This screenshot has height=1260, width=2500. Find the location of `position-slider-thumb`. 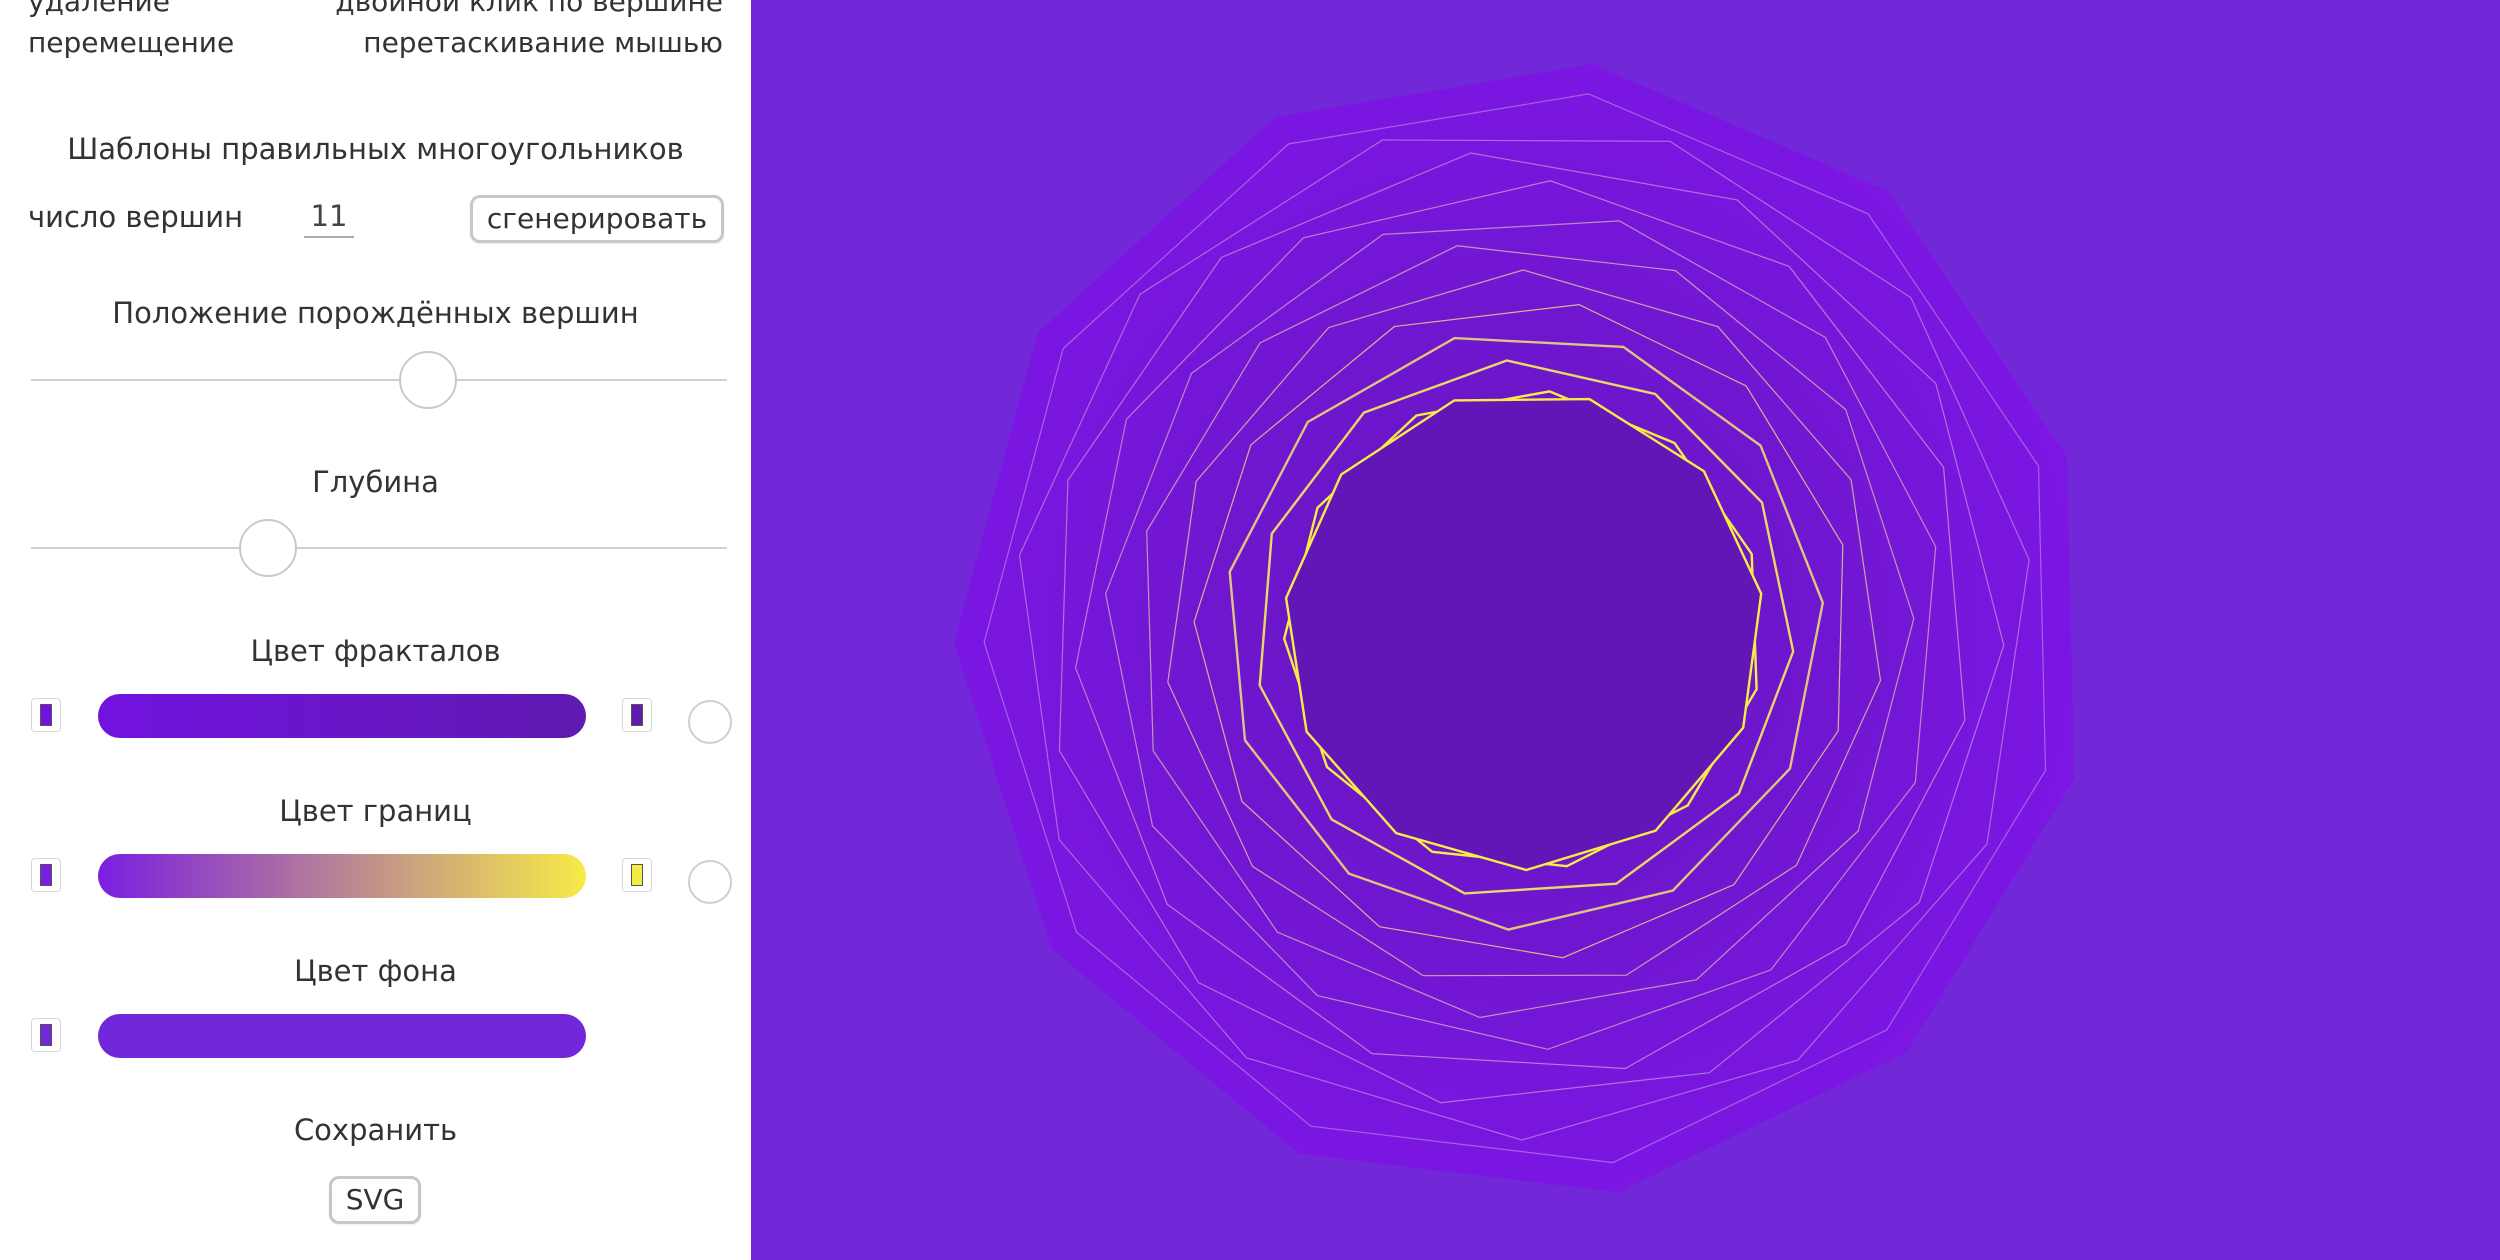

position-slider-thumb is located at coordinates (427, 380).